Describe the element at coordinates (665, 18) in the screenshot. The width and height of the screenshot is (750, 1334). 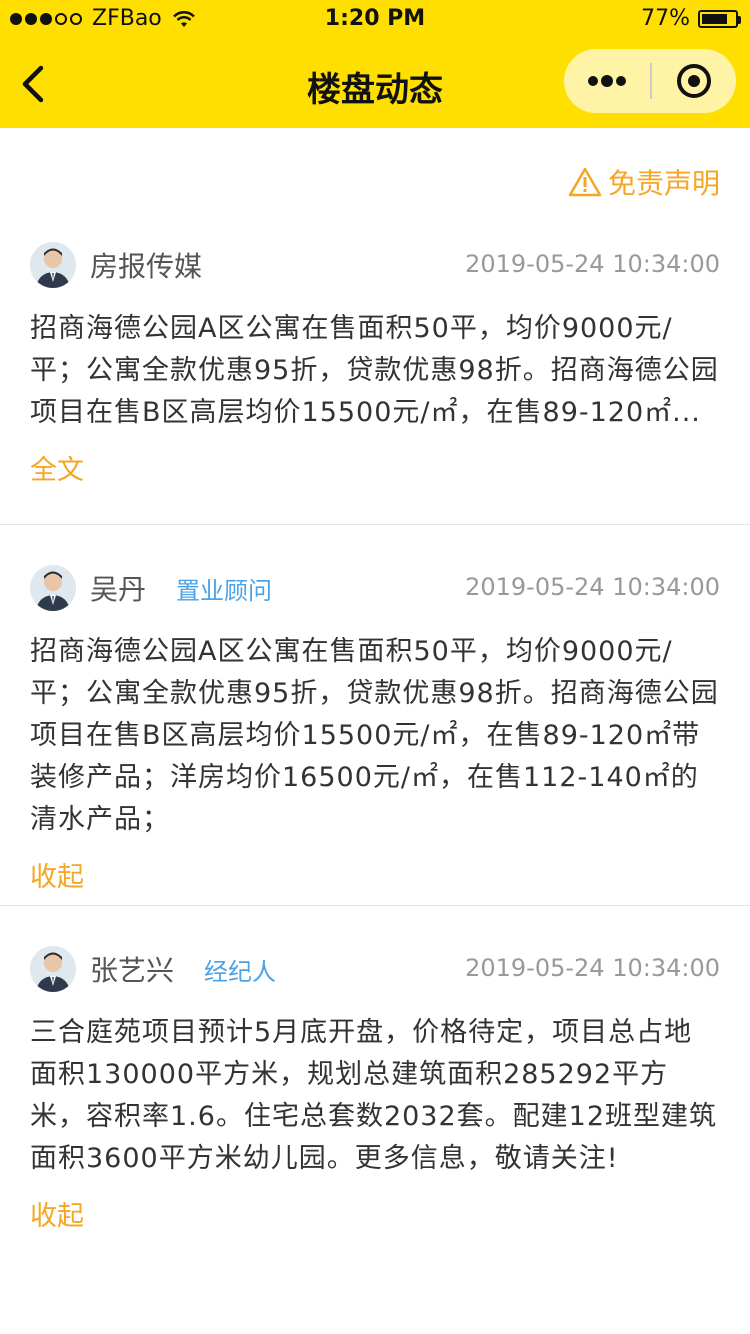
I see `battery-percent: 77%` at that location.